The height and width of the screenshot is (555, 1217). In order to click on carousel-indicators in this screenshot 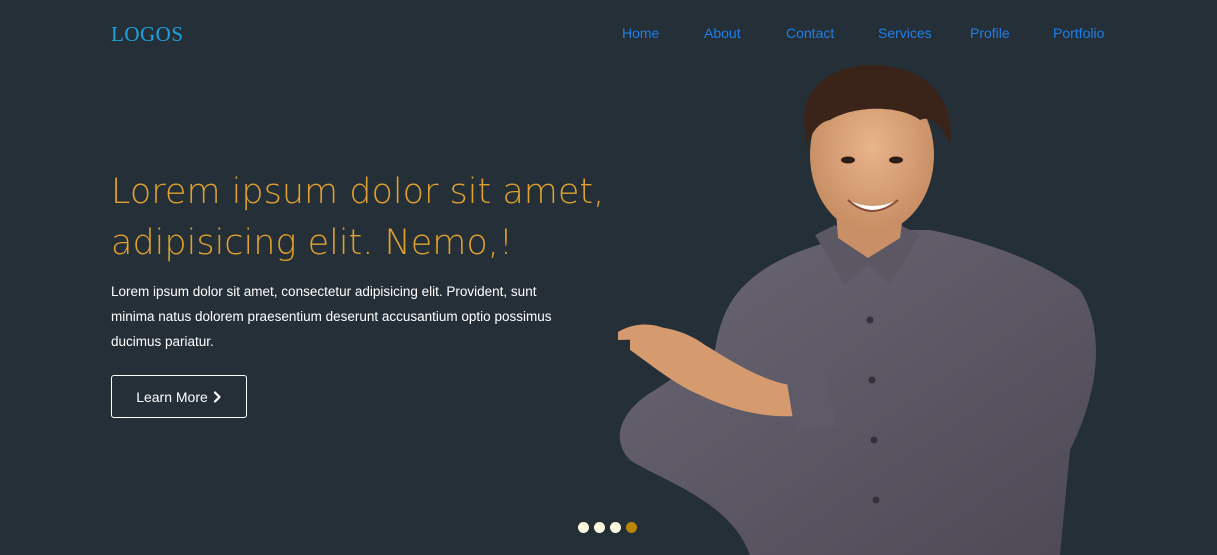, I will do `click(607, 527)`.